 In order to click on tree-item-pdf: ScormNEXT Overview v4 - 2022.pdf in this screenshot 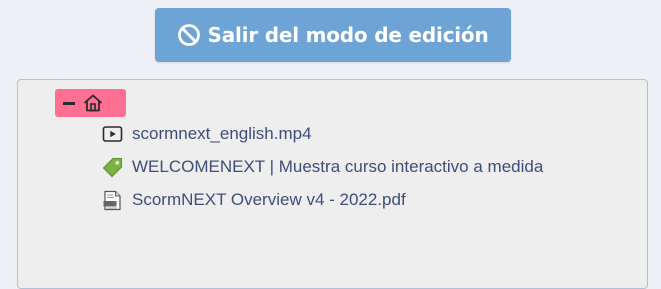, I will do `click(254, 200)`.